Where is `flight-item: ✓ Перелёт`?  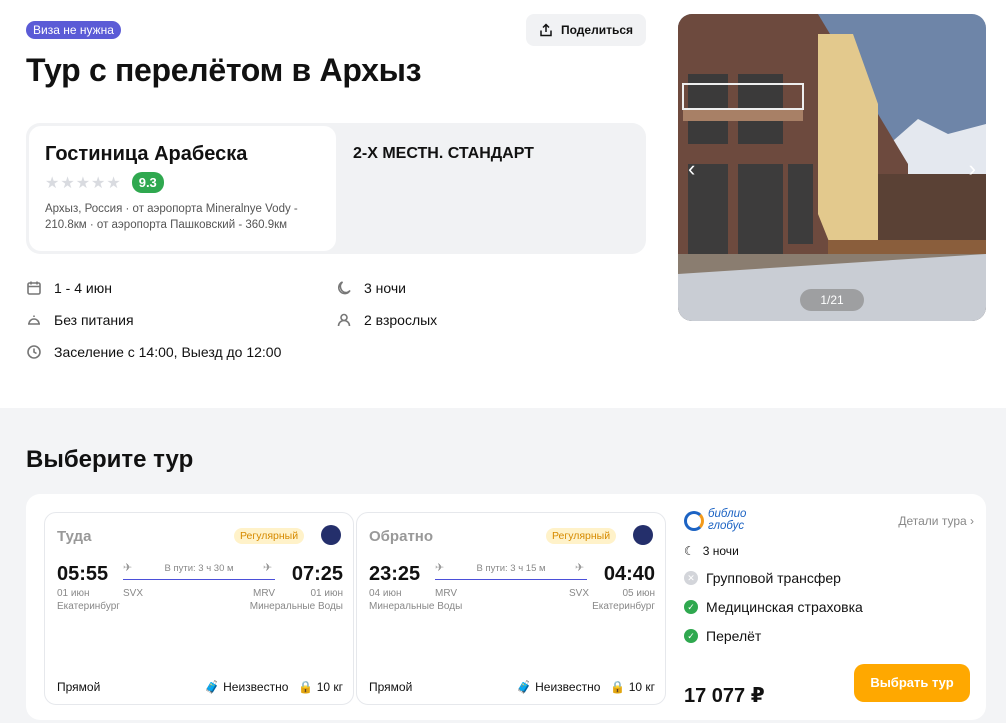 flight-item: ✓ Перелёт is located at coordinates (722, 636).